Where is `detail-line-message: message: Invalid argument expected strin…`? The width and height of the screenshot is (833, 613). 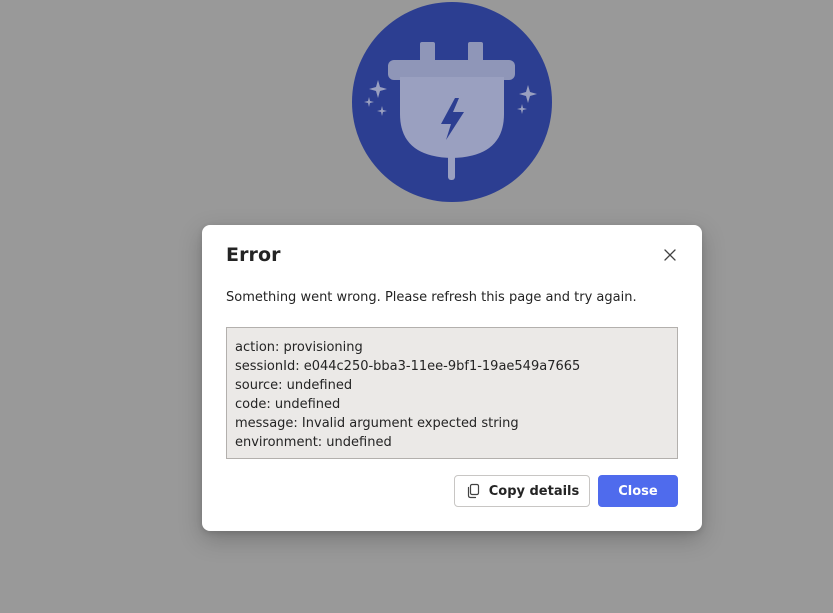
detail-line-message: message: Invalid argument expected strin… is located at coordinates (377, 423).